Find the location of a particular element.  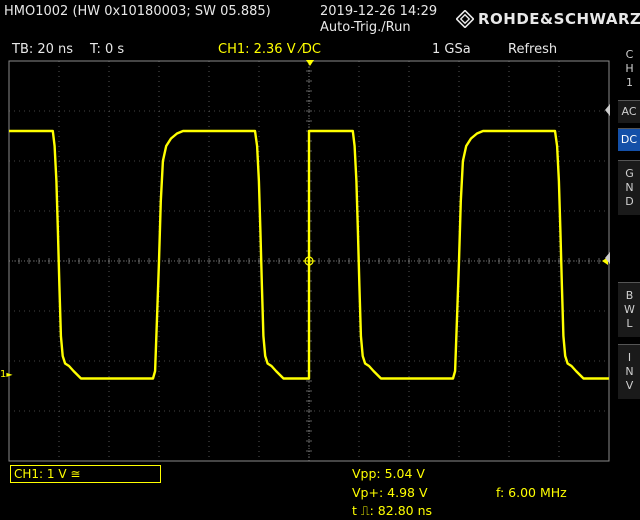

ch1-scale-box: CH1: 1 V ≅ is located at coordinates (85, 474).